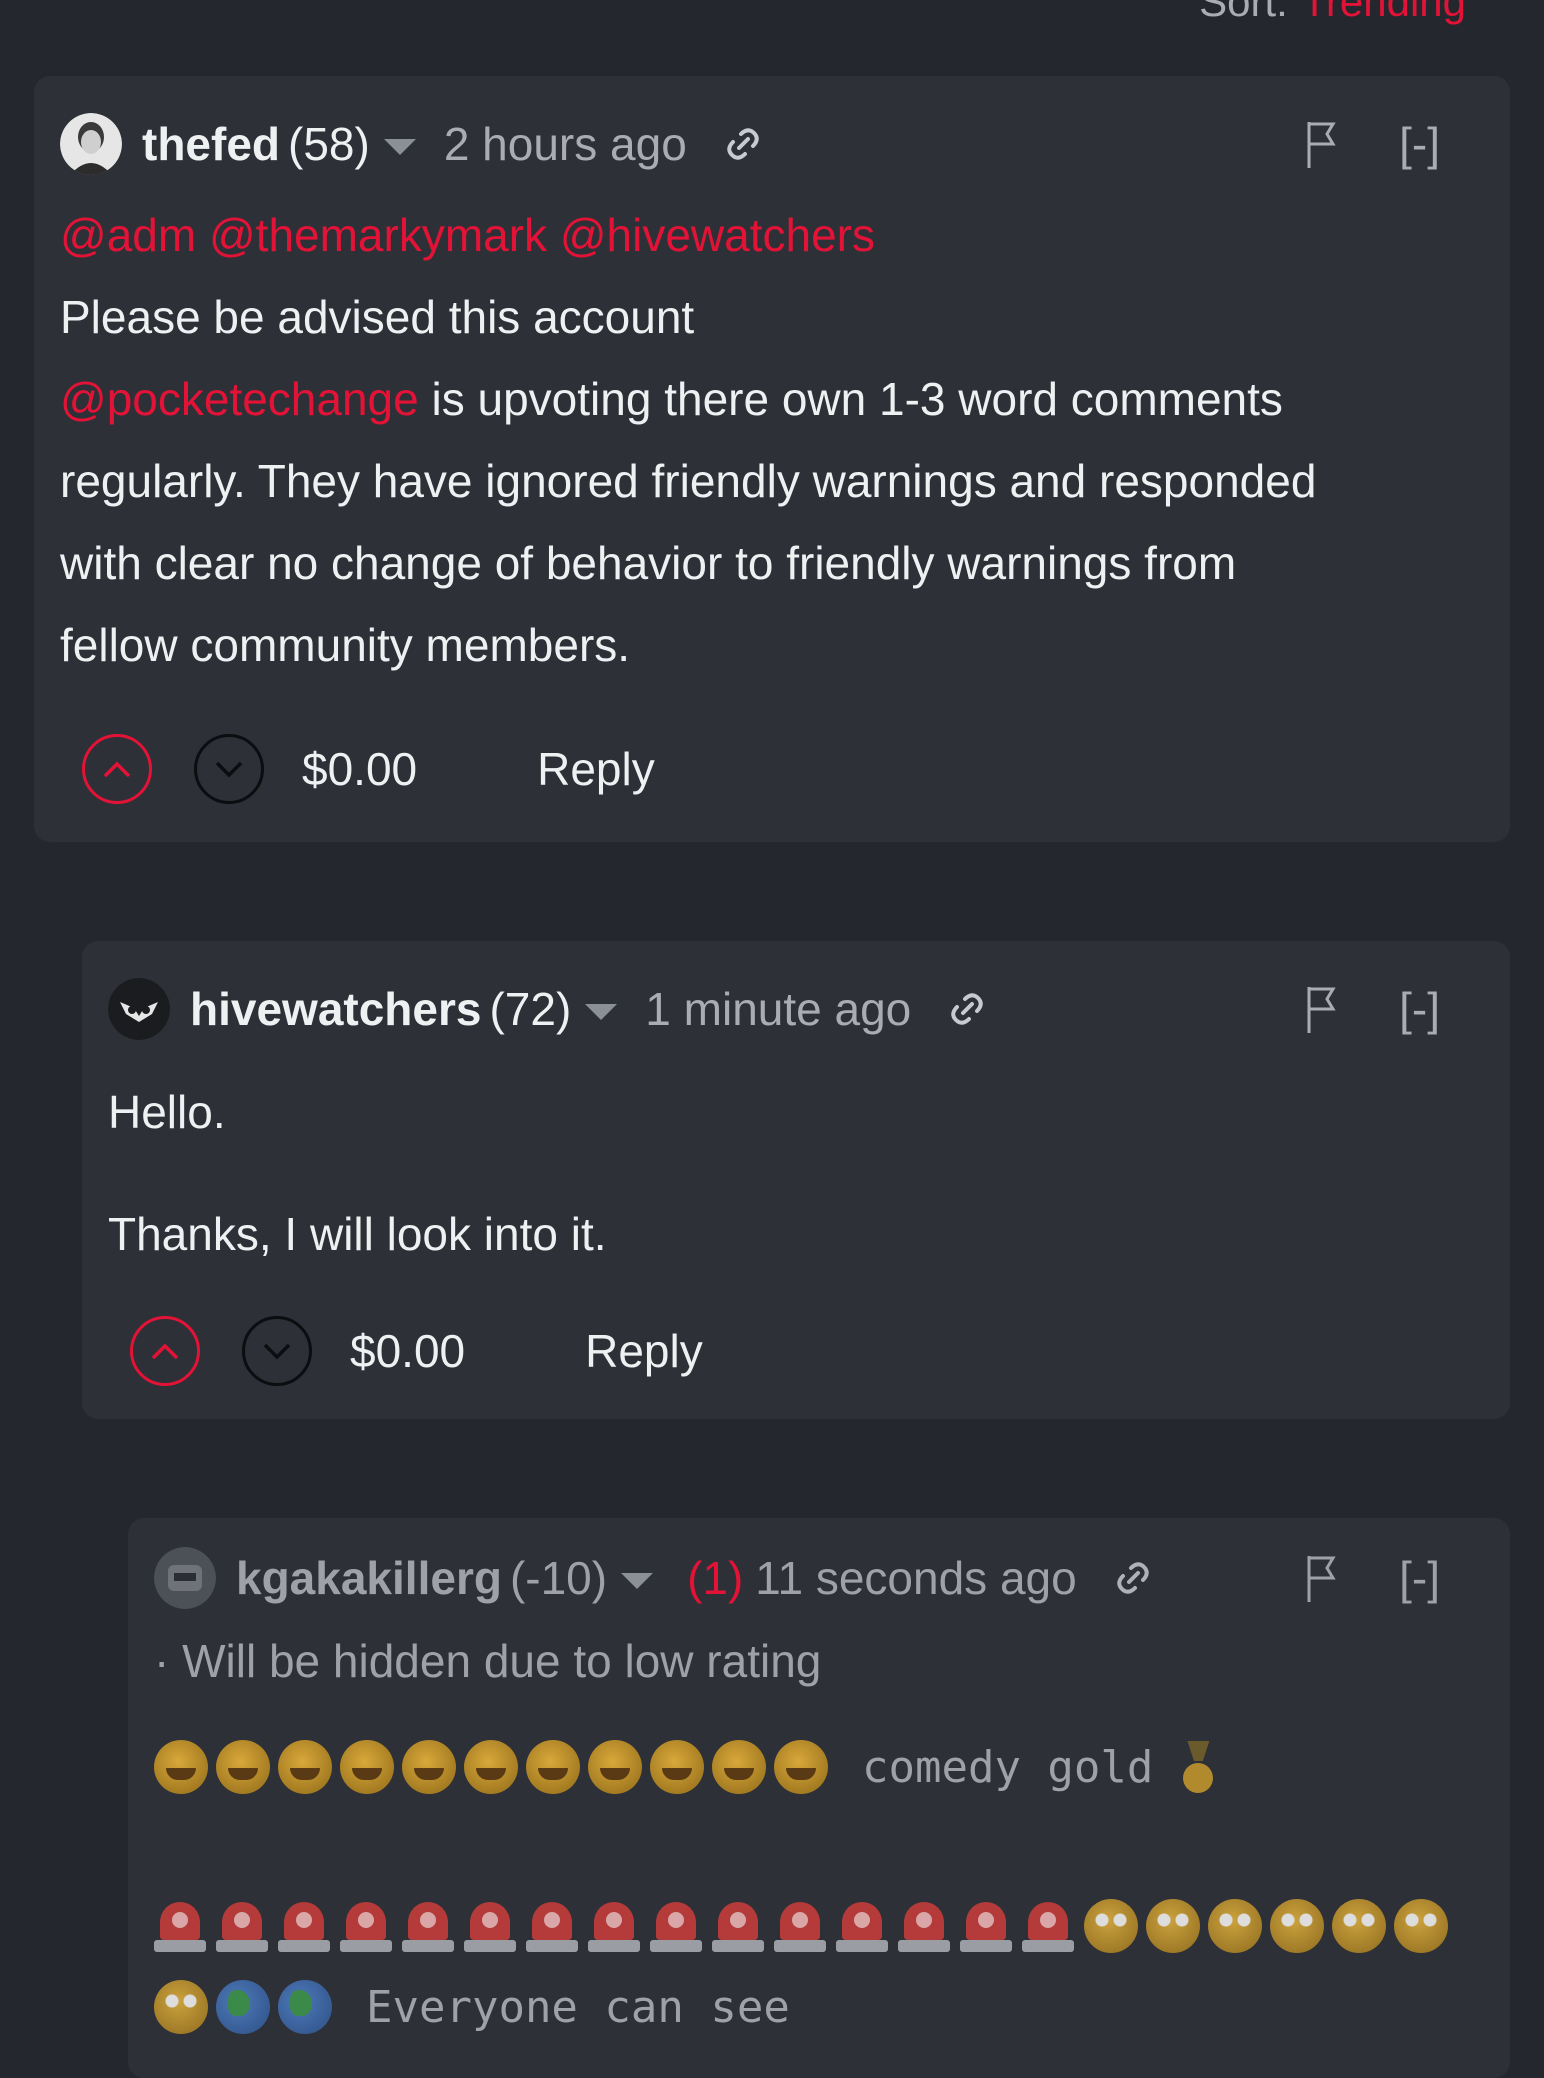 The width and height of the screenshot is (1544, 2078). I want to click on hidden-warning: · Will be hidden due to low rating, so click(488, 1661).